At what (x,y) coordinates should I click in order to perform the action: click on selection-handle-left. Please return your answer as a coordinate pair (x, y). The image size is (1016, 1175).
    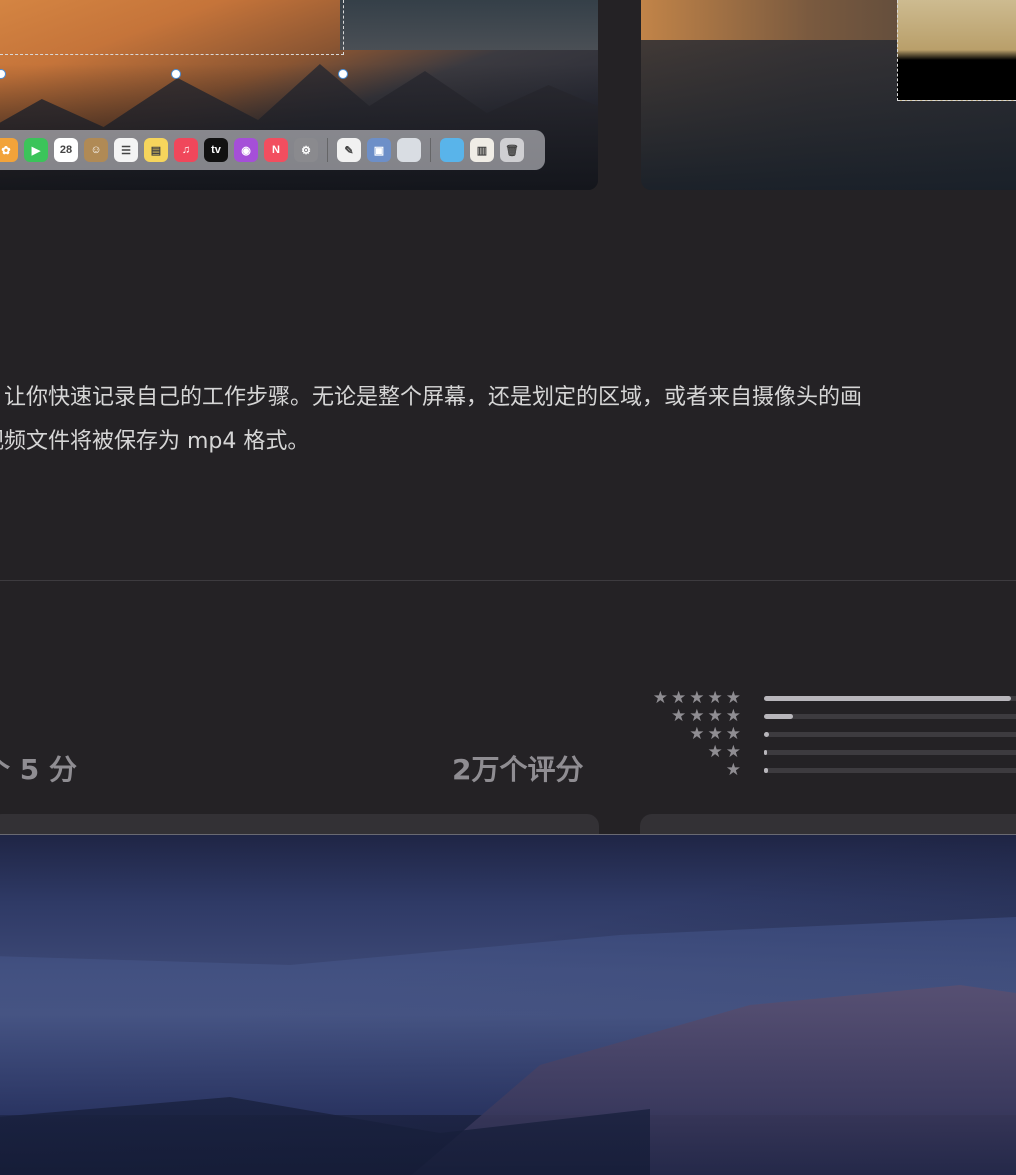
    Looking at the image, I should click on (3, 74).